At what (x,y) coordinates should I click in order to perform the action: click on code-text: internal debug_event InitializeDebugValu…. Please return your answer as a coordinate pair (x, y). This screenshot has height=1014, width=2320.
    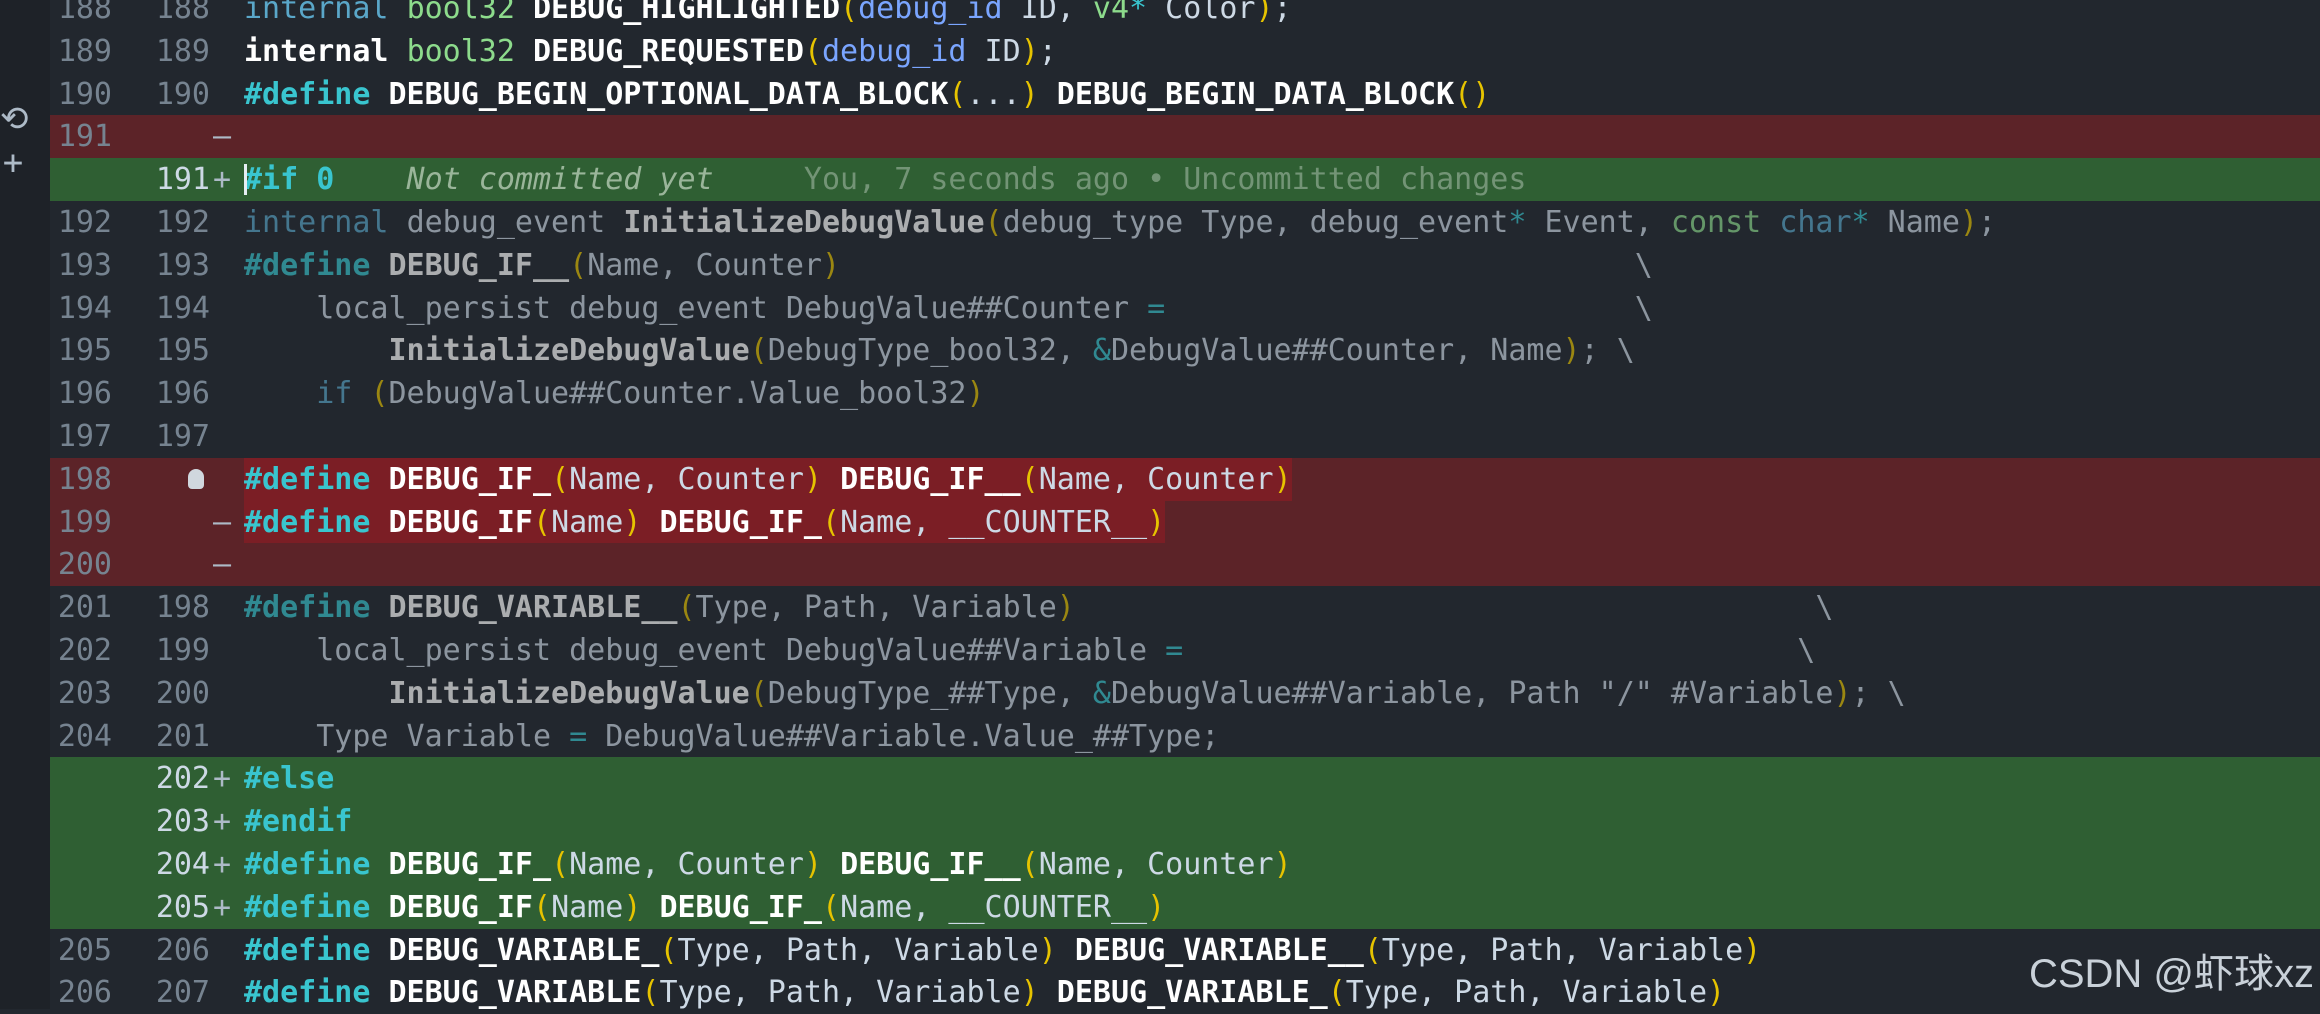
    Looking at the image, I should click on (1120, 222).